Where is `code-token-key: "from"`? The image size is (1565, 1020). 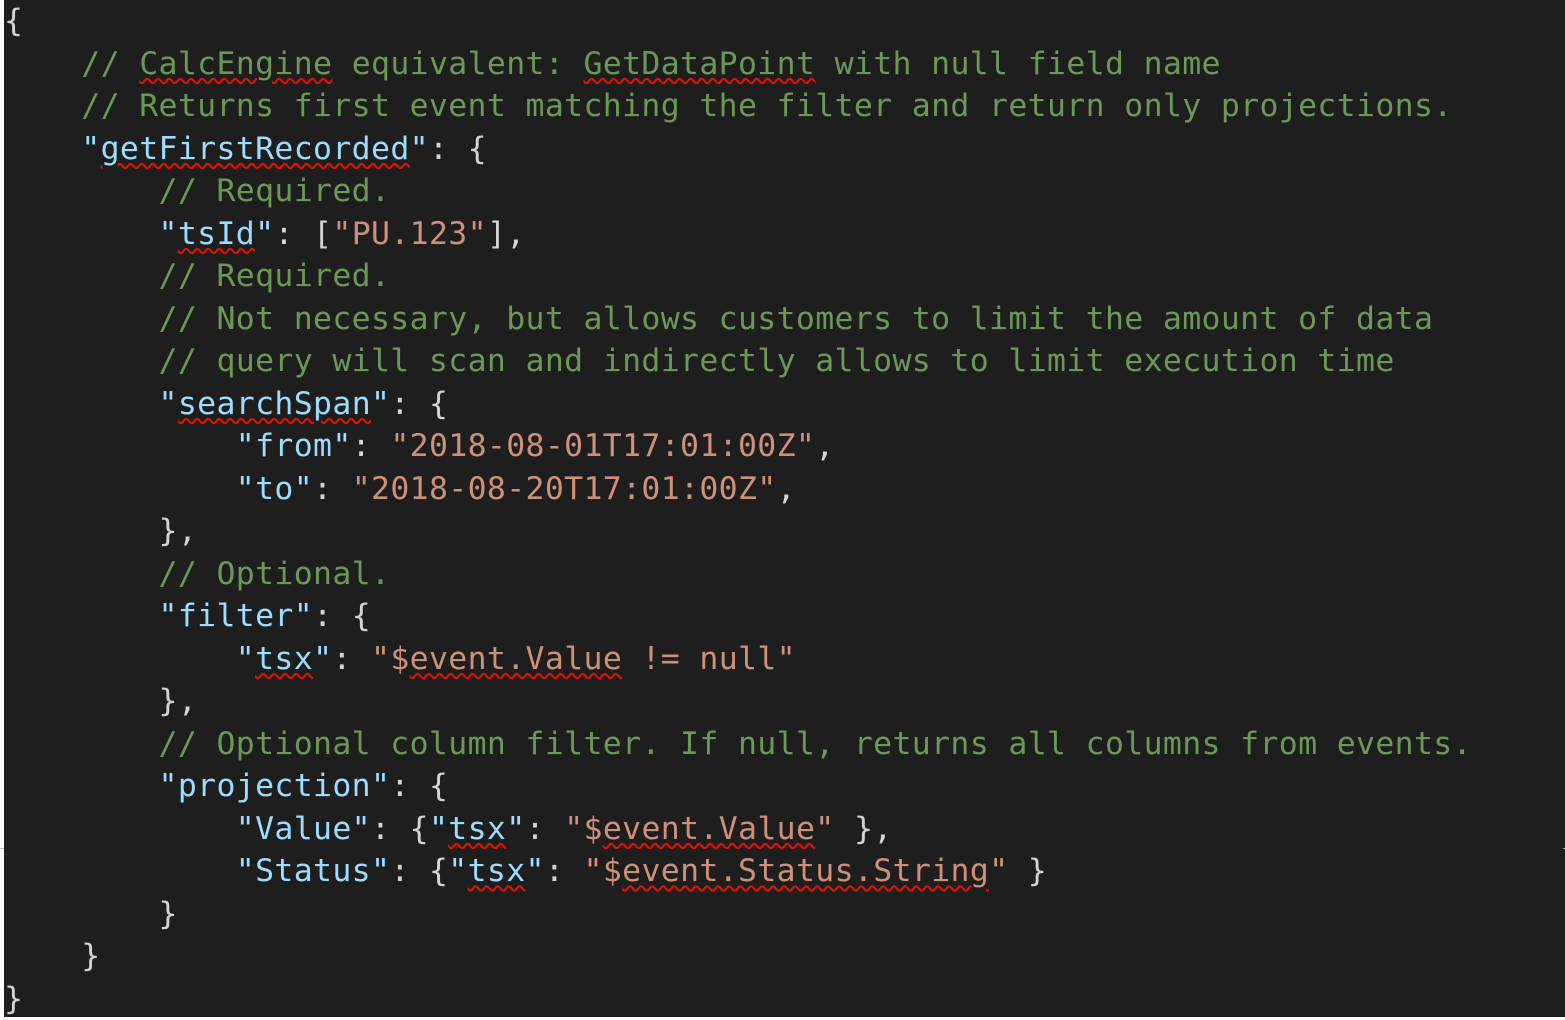 code-token-key: "from" is located at coordinates (294, 446).